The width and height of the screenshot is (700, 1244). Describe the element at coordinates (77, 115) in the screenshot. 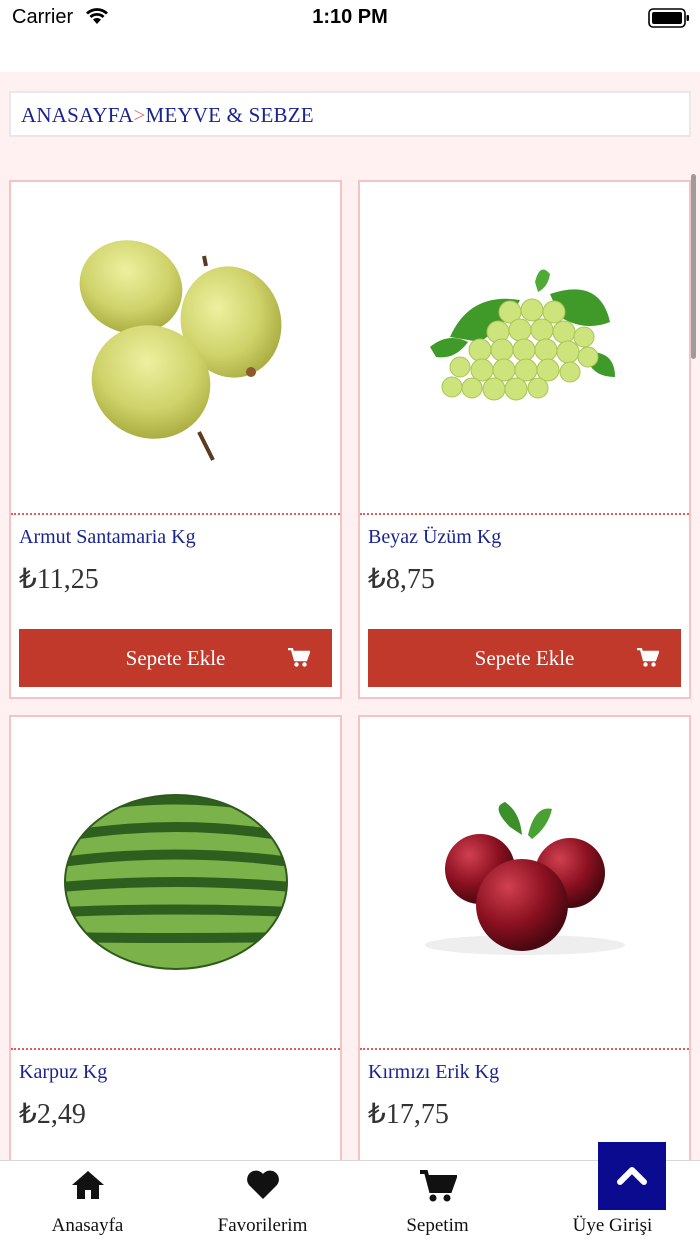

I see `breadcrumb-home-link: ANASAYFA` at that location.